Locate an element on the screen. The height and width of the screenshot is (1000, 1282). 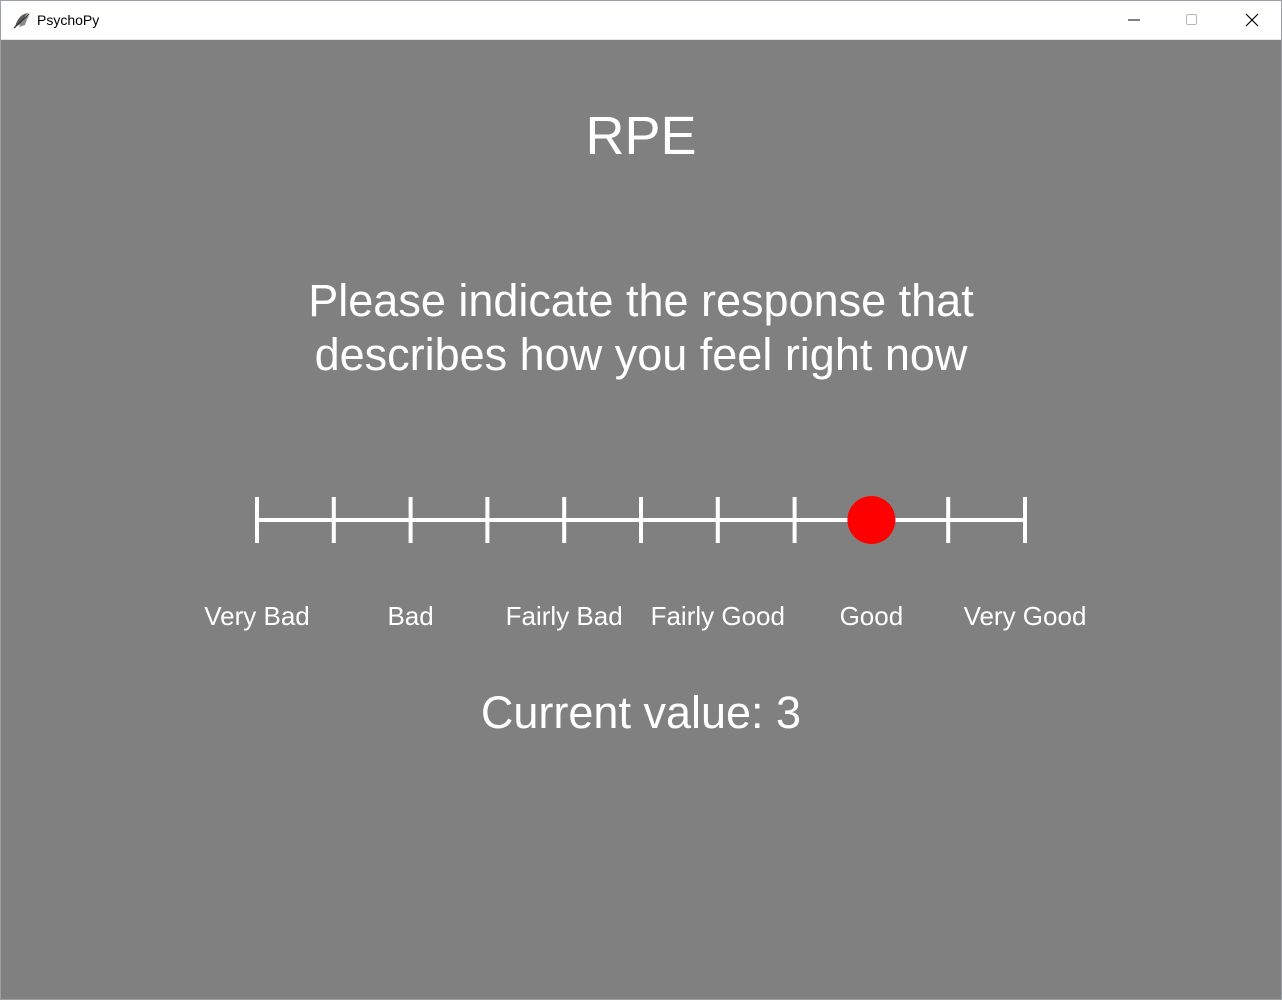
psychopy-logo-icon is located at coordinates (22, 20).